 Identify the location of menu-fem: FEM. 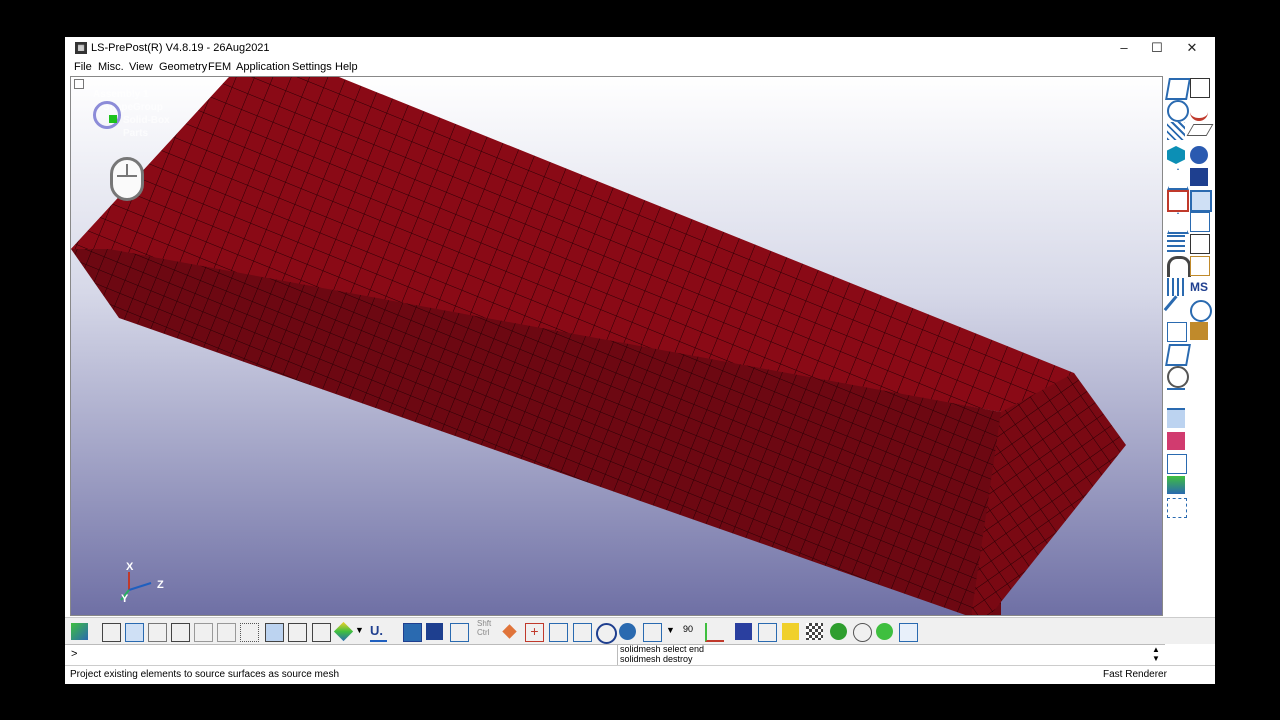
(219, 67).